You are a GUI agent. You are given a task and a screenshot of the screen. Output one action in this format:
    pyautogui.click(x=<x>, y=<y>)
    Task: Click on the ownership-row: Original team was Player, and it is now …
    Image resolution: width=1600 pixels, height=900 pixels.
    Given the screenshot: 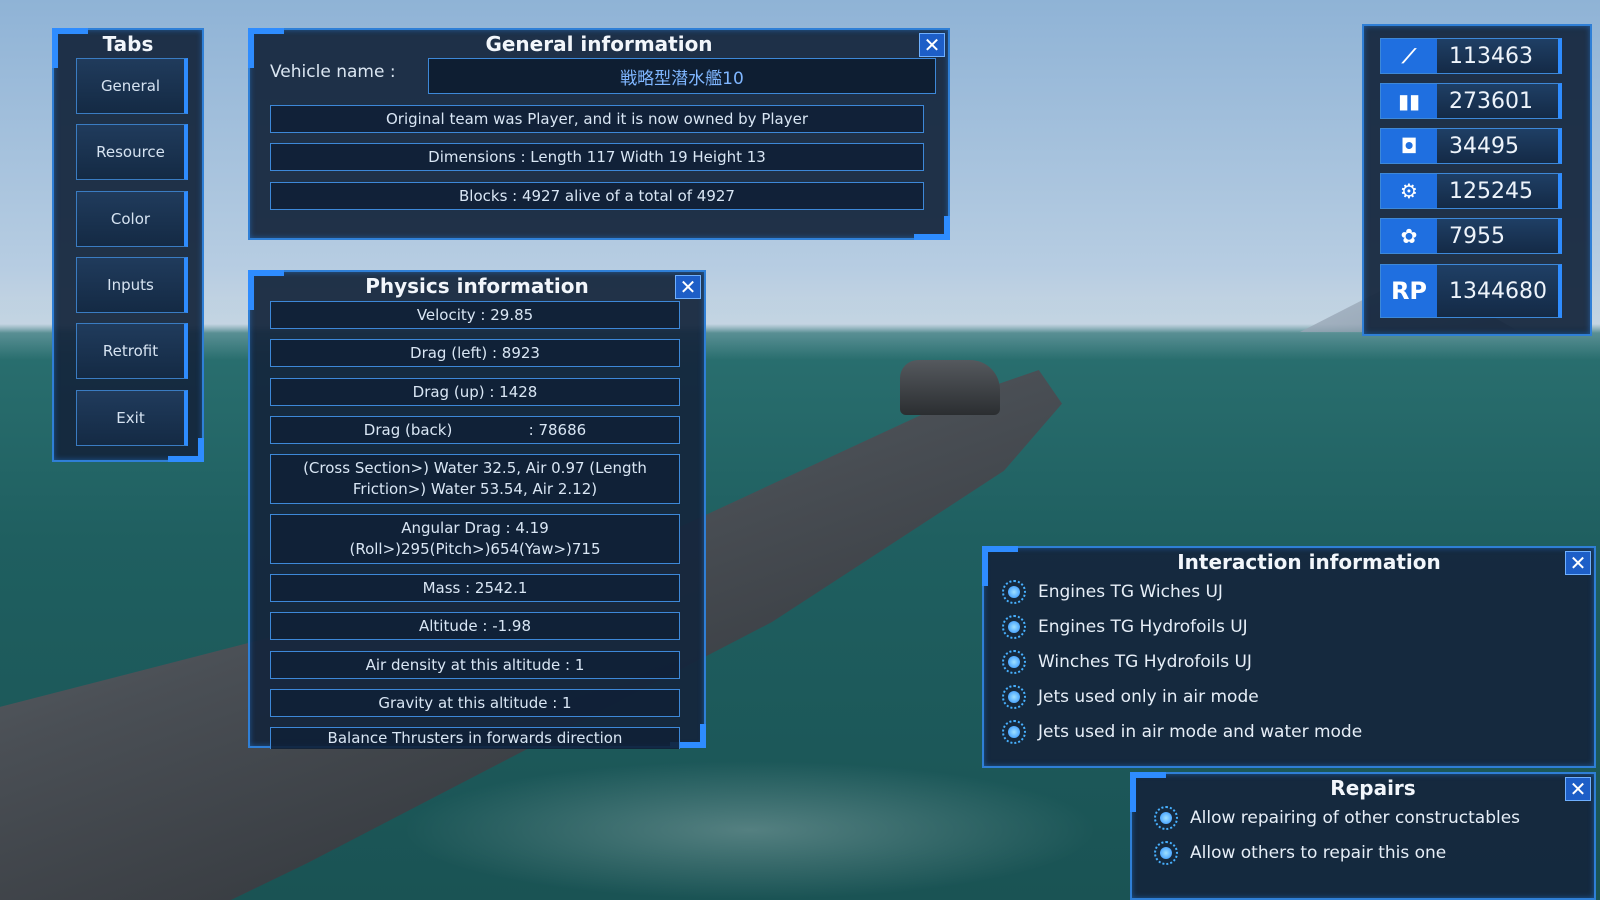 What is the action you would take?
    pyautogui.click(x=597, y=119)
    